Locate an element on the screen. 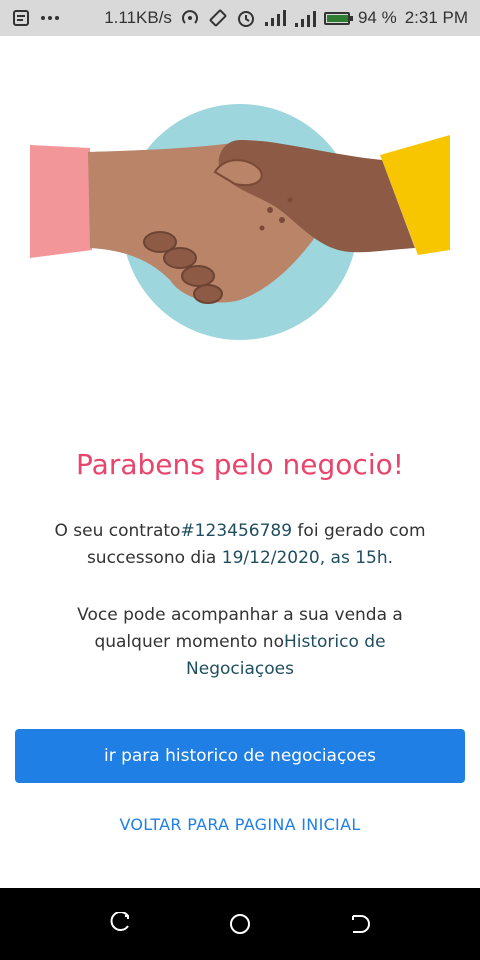 The width and height of the screenshot is (480, 960). status-bar: 1.11KB/s 94 % 2:31 PM is located at coordinates (240, 18).